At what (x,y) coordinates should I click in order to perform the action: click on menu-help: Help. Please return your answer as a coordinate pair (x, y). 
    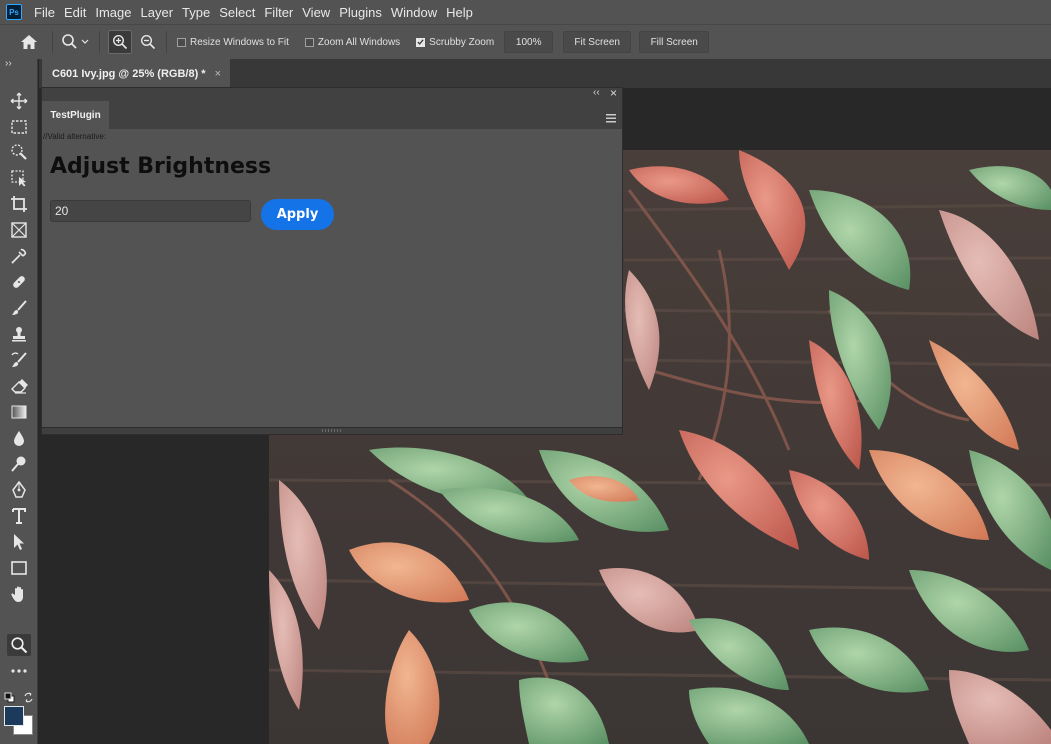
    Looking at the image, I should click on (459, 12).